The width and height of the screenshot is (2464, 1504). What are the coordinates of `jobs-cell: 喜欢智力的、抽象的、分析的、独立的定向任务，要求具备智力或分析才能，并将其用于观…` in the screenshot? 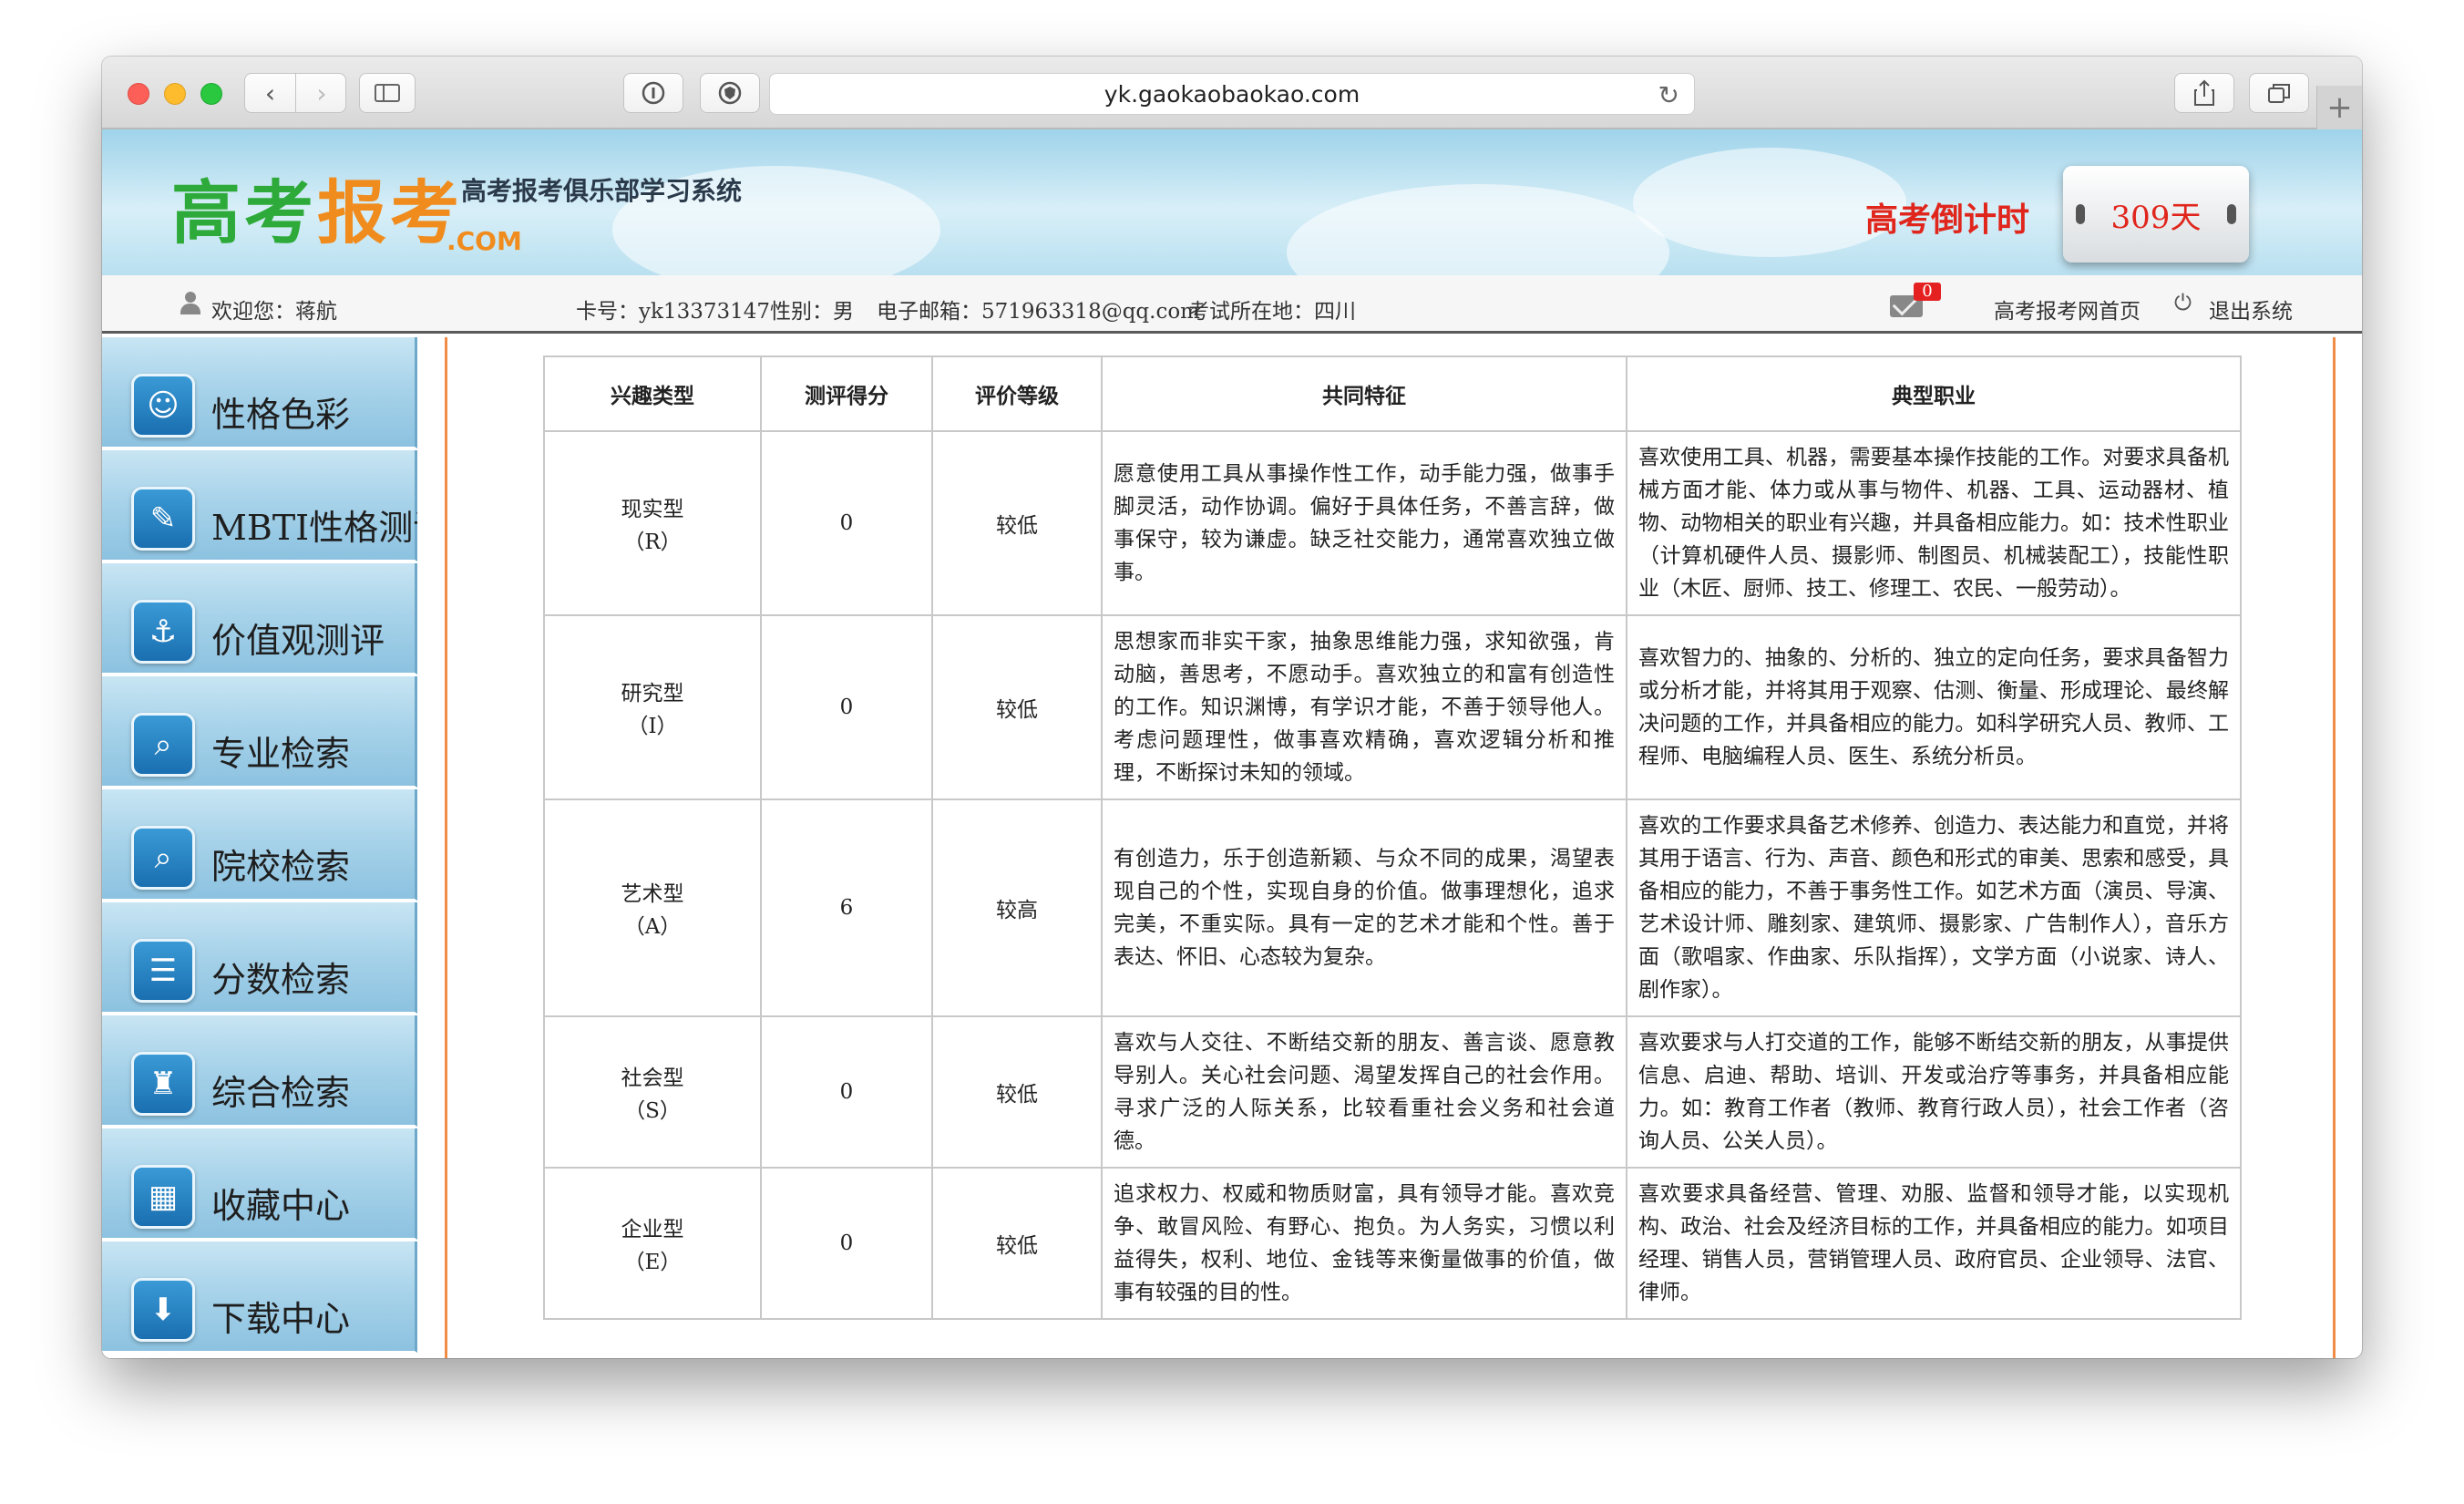 It's located at (1934, 707).